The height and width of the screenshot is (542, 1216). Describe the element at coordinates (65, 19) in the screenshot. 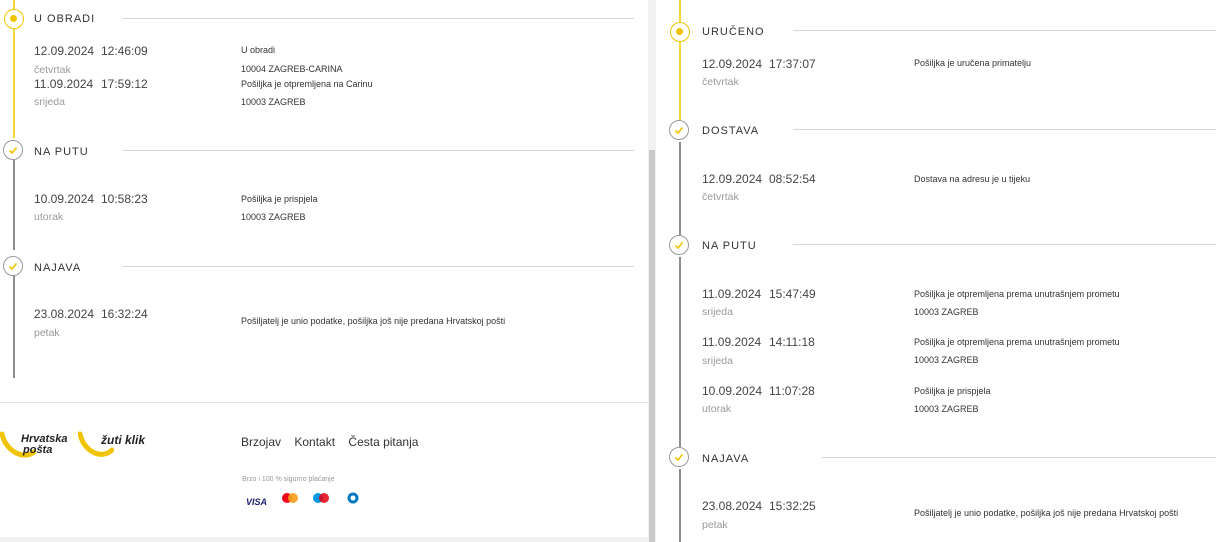

I see `section-title: U OBRADI` at that location.